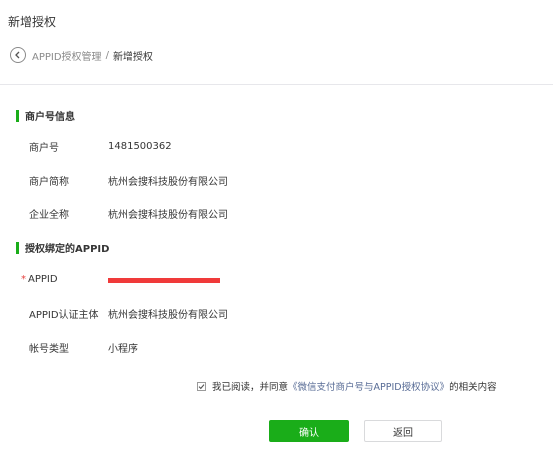 This screenshot has width=553, height=462. I want to click on account-type-row: 帐号类型 小程序, so click(83, 347).